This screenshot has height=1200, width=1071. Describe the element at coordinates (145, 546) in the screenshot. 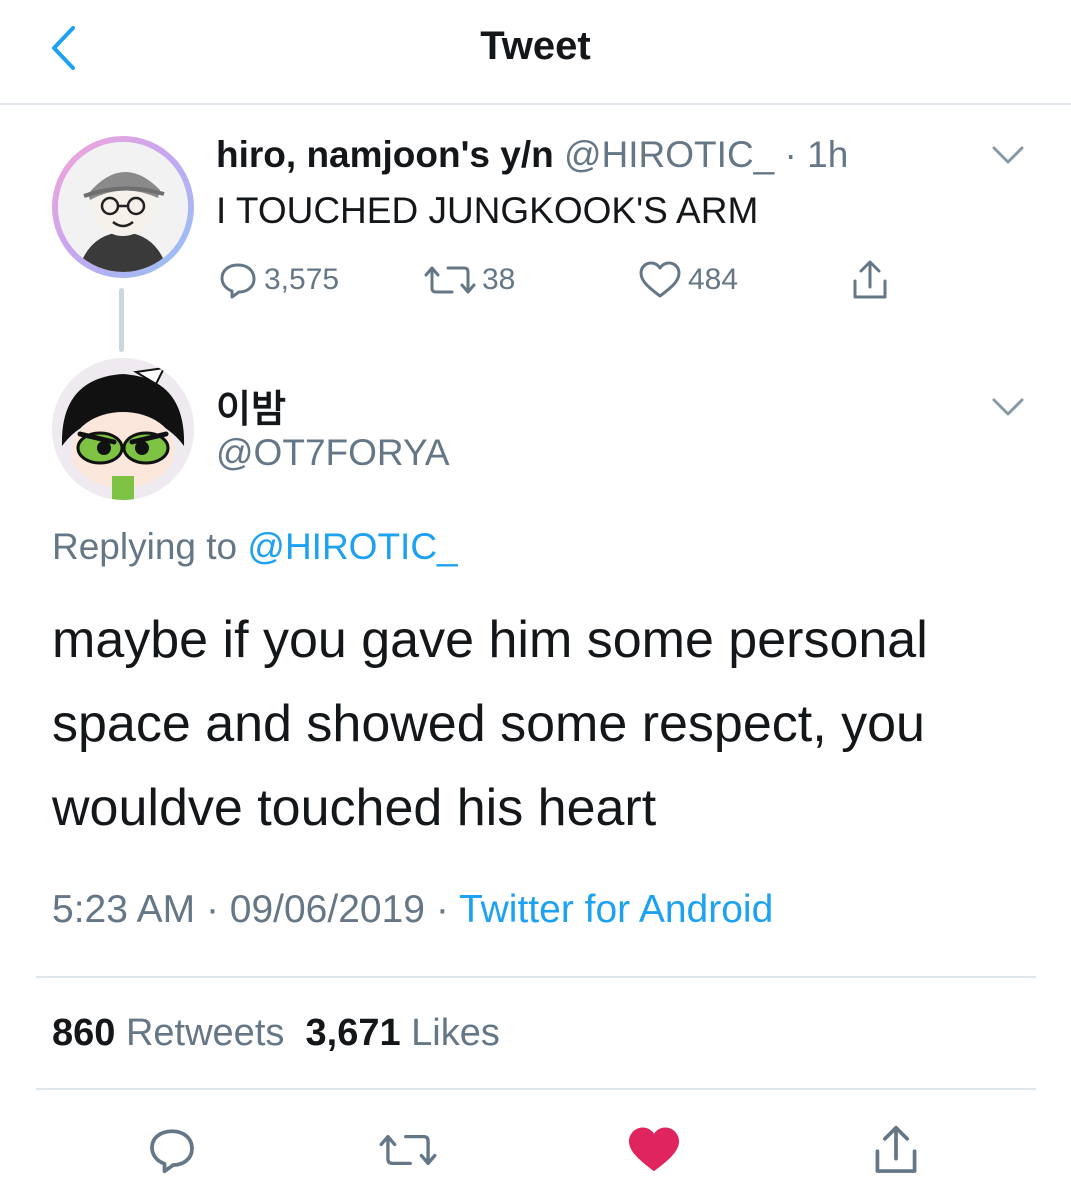

I see `replying-to-prefix: Replying to` at that location.